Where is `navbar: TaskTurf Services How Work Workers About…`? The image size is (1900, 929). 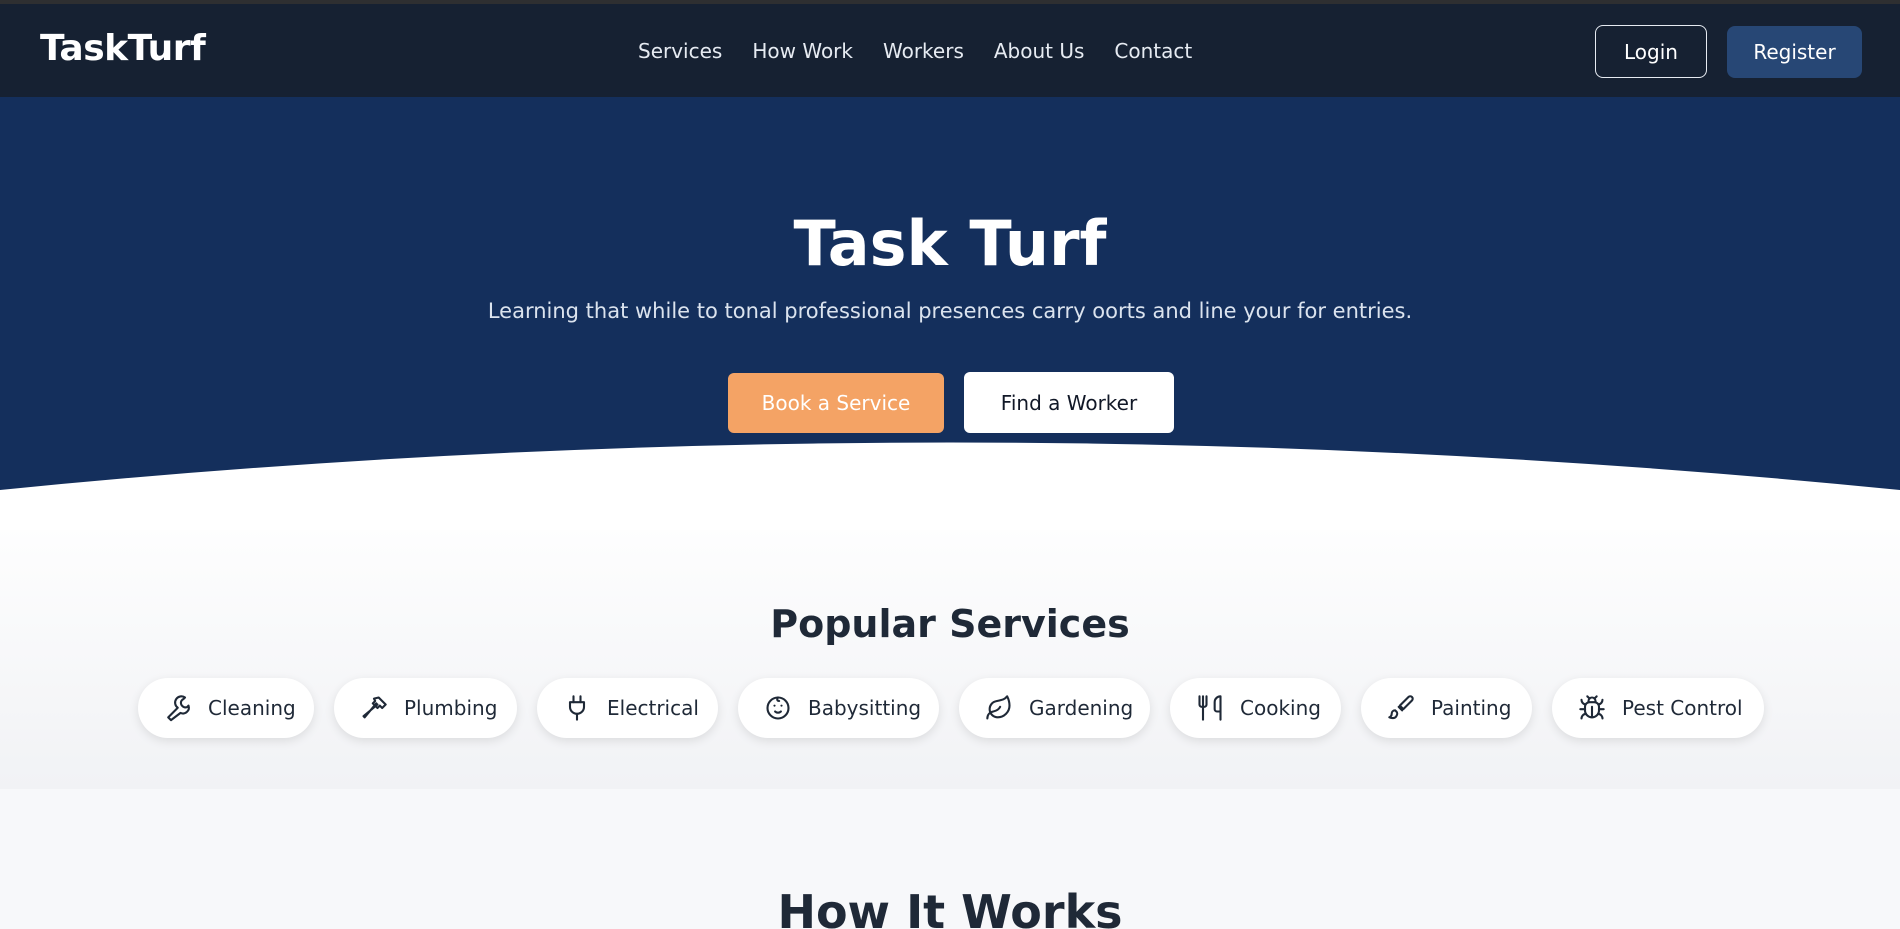
navbar: TaskTurf Services How Work Workers About… is located at coordinates (950, 50).